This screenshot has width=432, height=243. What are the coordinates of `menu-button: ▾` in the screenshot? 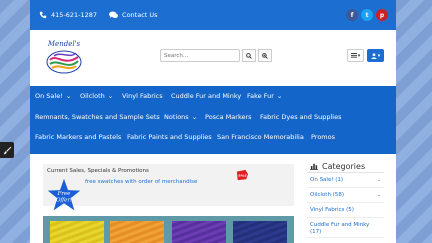 It's located at (355, 55).